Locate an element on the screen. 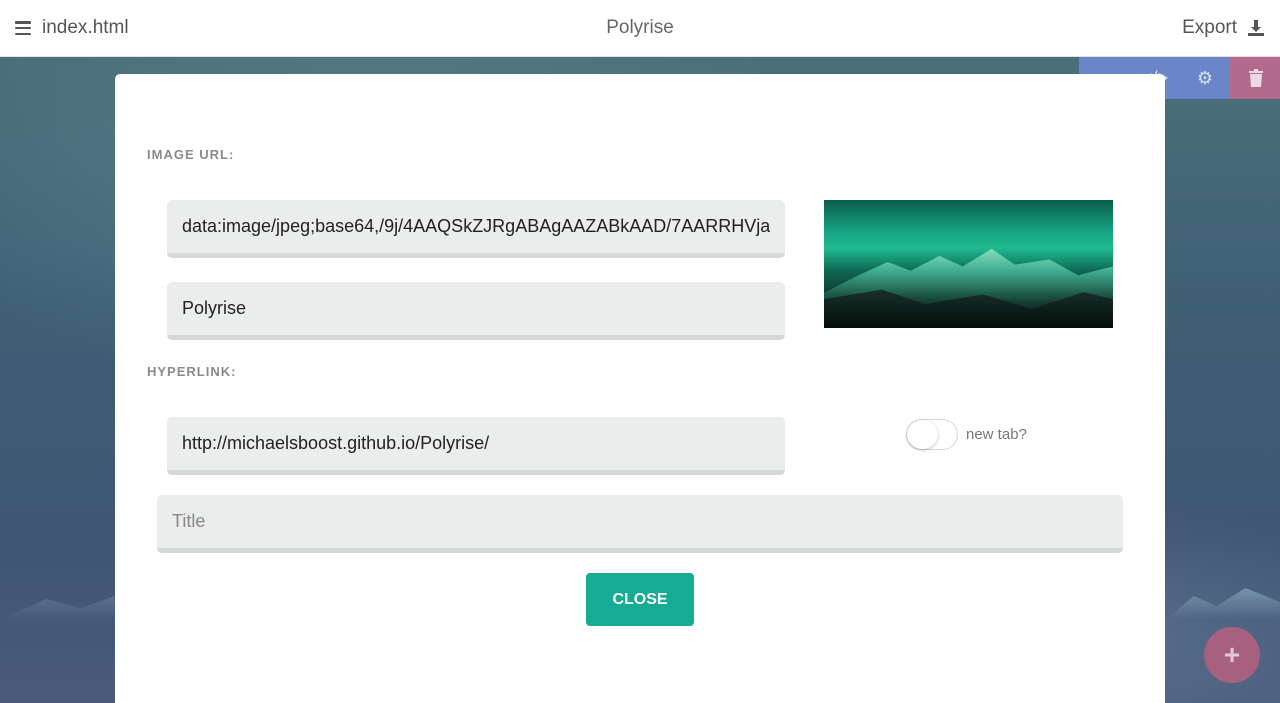  image-url-input is located at coordinates (476, 226).